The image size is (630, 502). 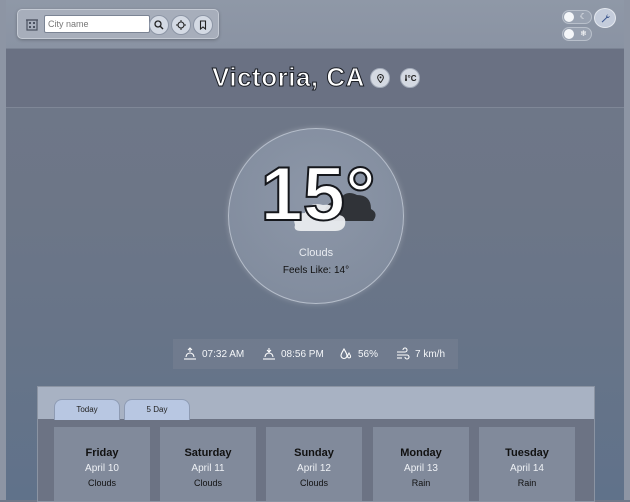 I want to click on snowflake-icon: ❄, so click(x=583, y=33).